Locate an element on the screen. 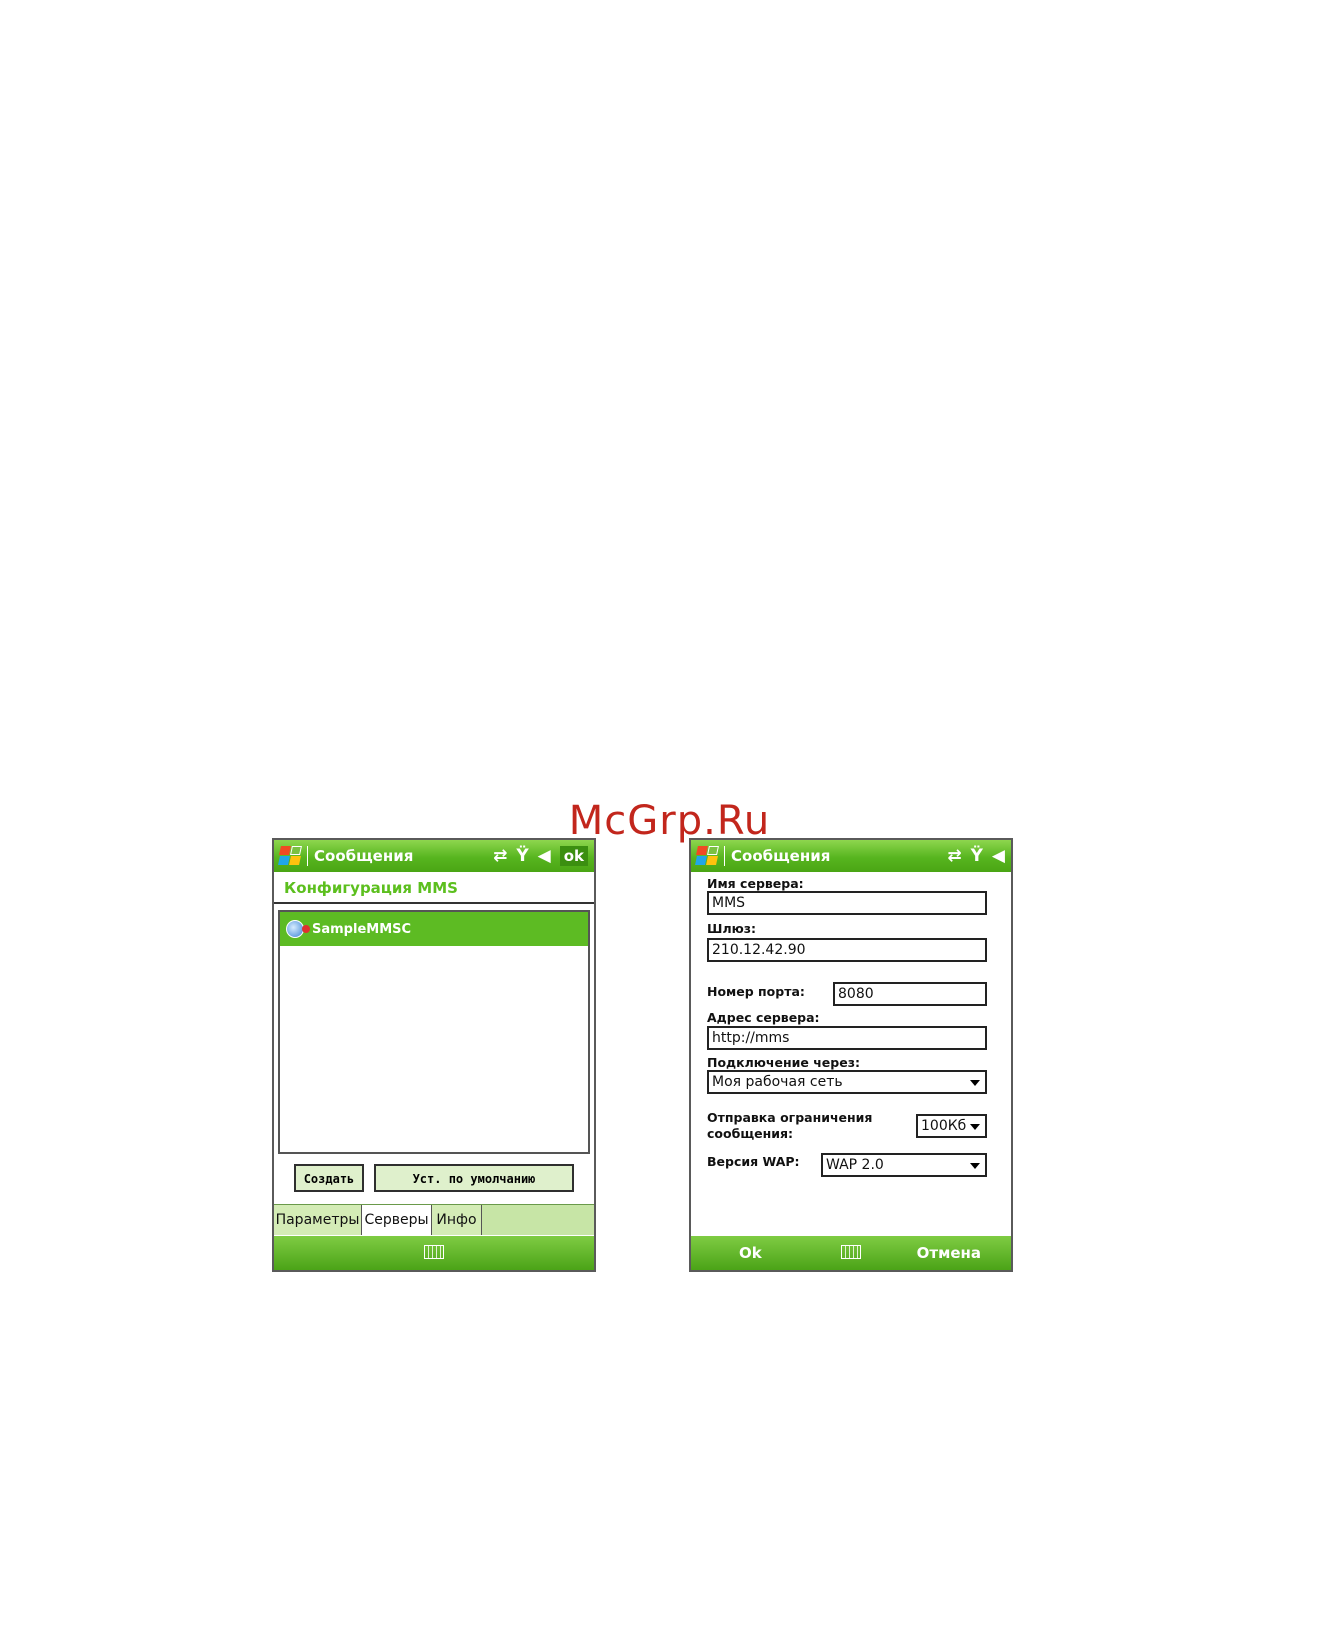  server-address-label: Адрес сервера: is located at coordinates (763, 1017).